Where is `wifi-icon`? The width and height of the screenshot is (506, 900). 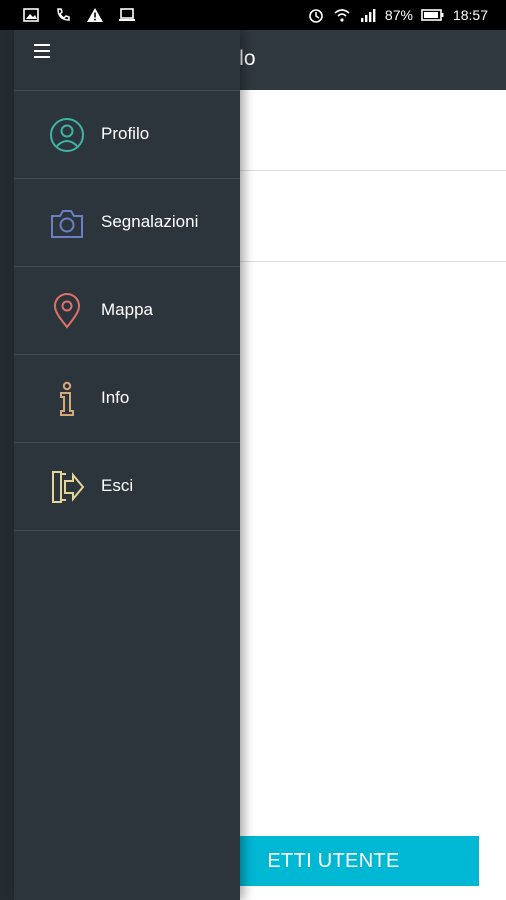 wifi-icon is located at coordinates (342, 15).